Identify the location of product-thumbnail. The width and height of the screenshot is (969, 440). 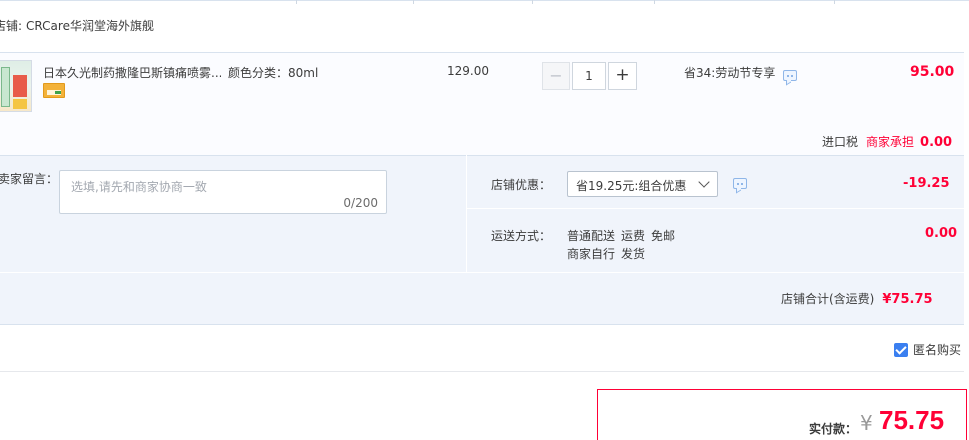
(16, 86).